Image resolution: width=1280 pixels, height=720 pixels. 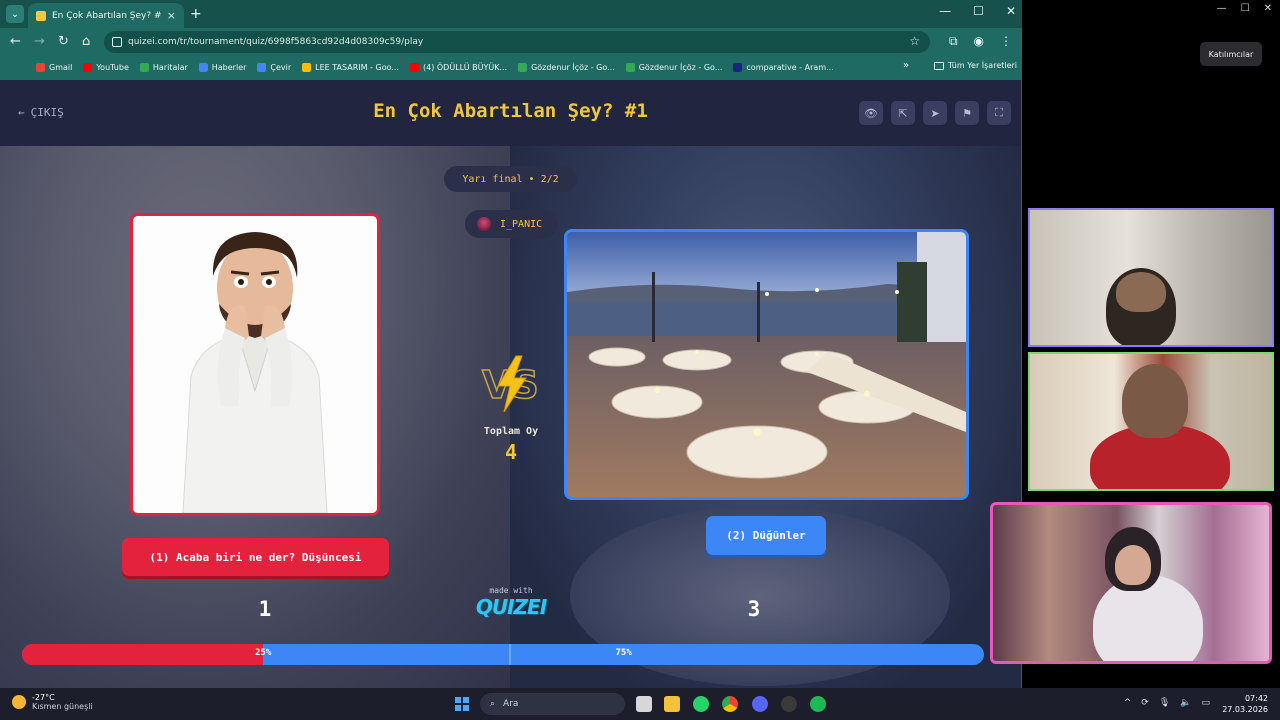 What do you see at coordinates (760, 704) in the screenshot?
I see `discord-icon` at bounding box center [760, 704].